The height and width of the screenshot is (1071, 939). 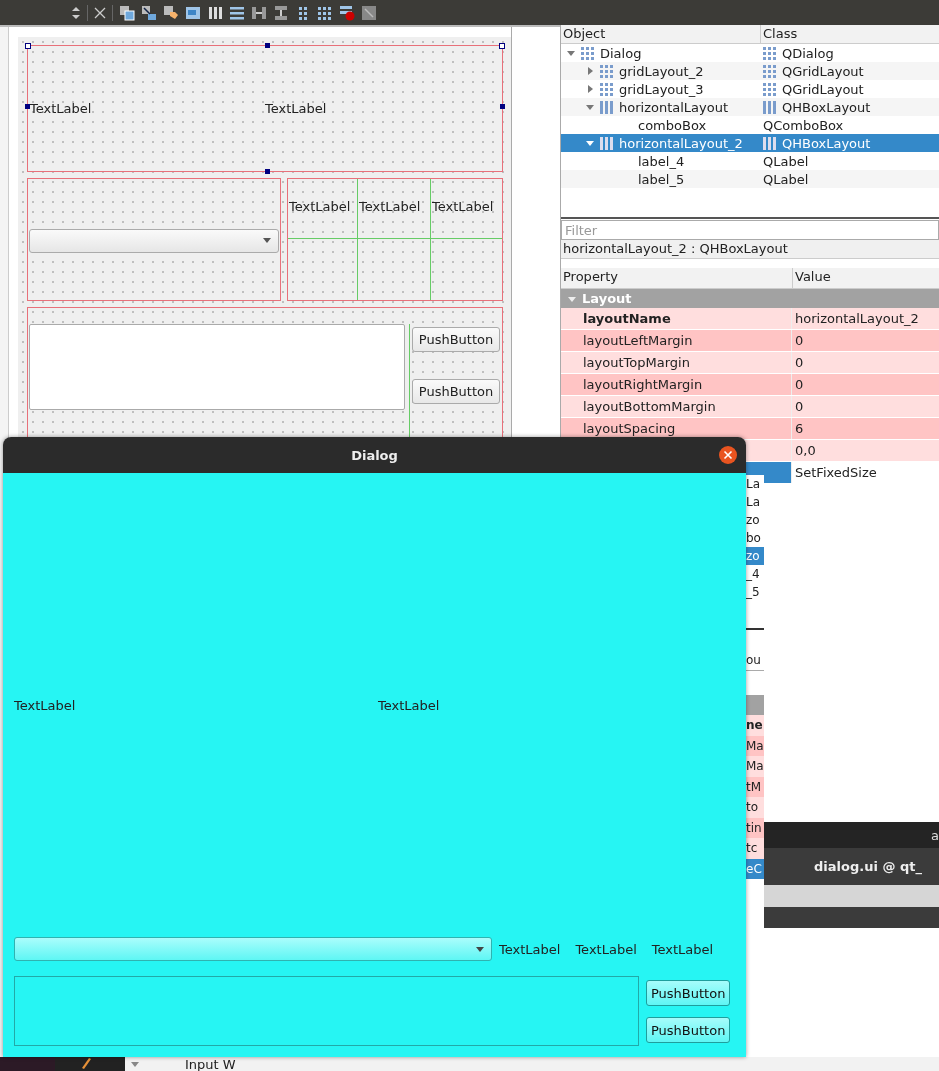 What do you see at coordinates (100, 12) in the screenshot?
I see `cross-icon` at bounding box center [100, 12].